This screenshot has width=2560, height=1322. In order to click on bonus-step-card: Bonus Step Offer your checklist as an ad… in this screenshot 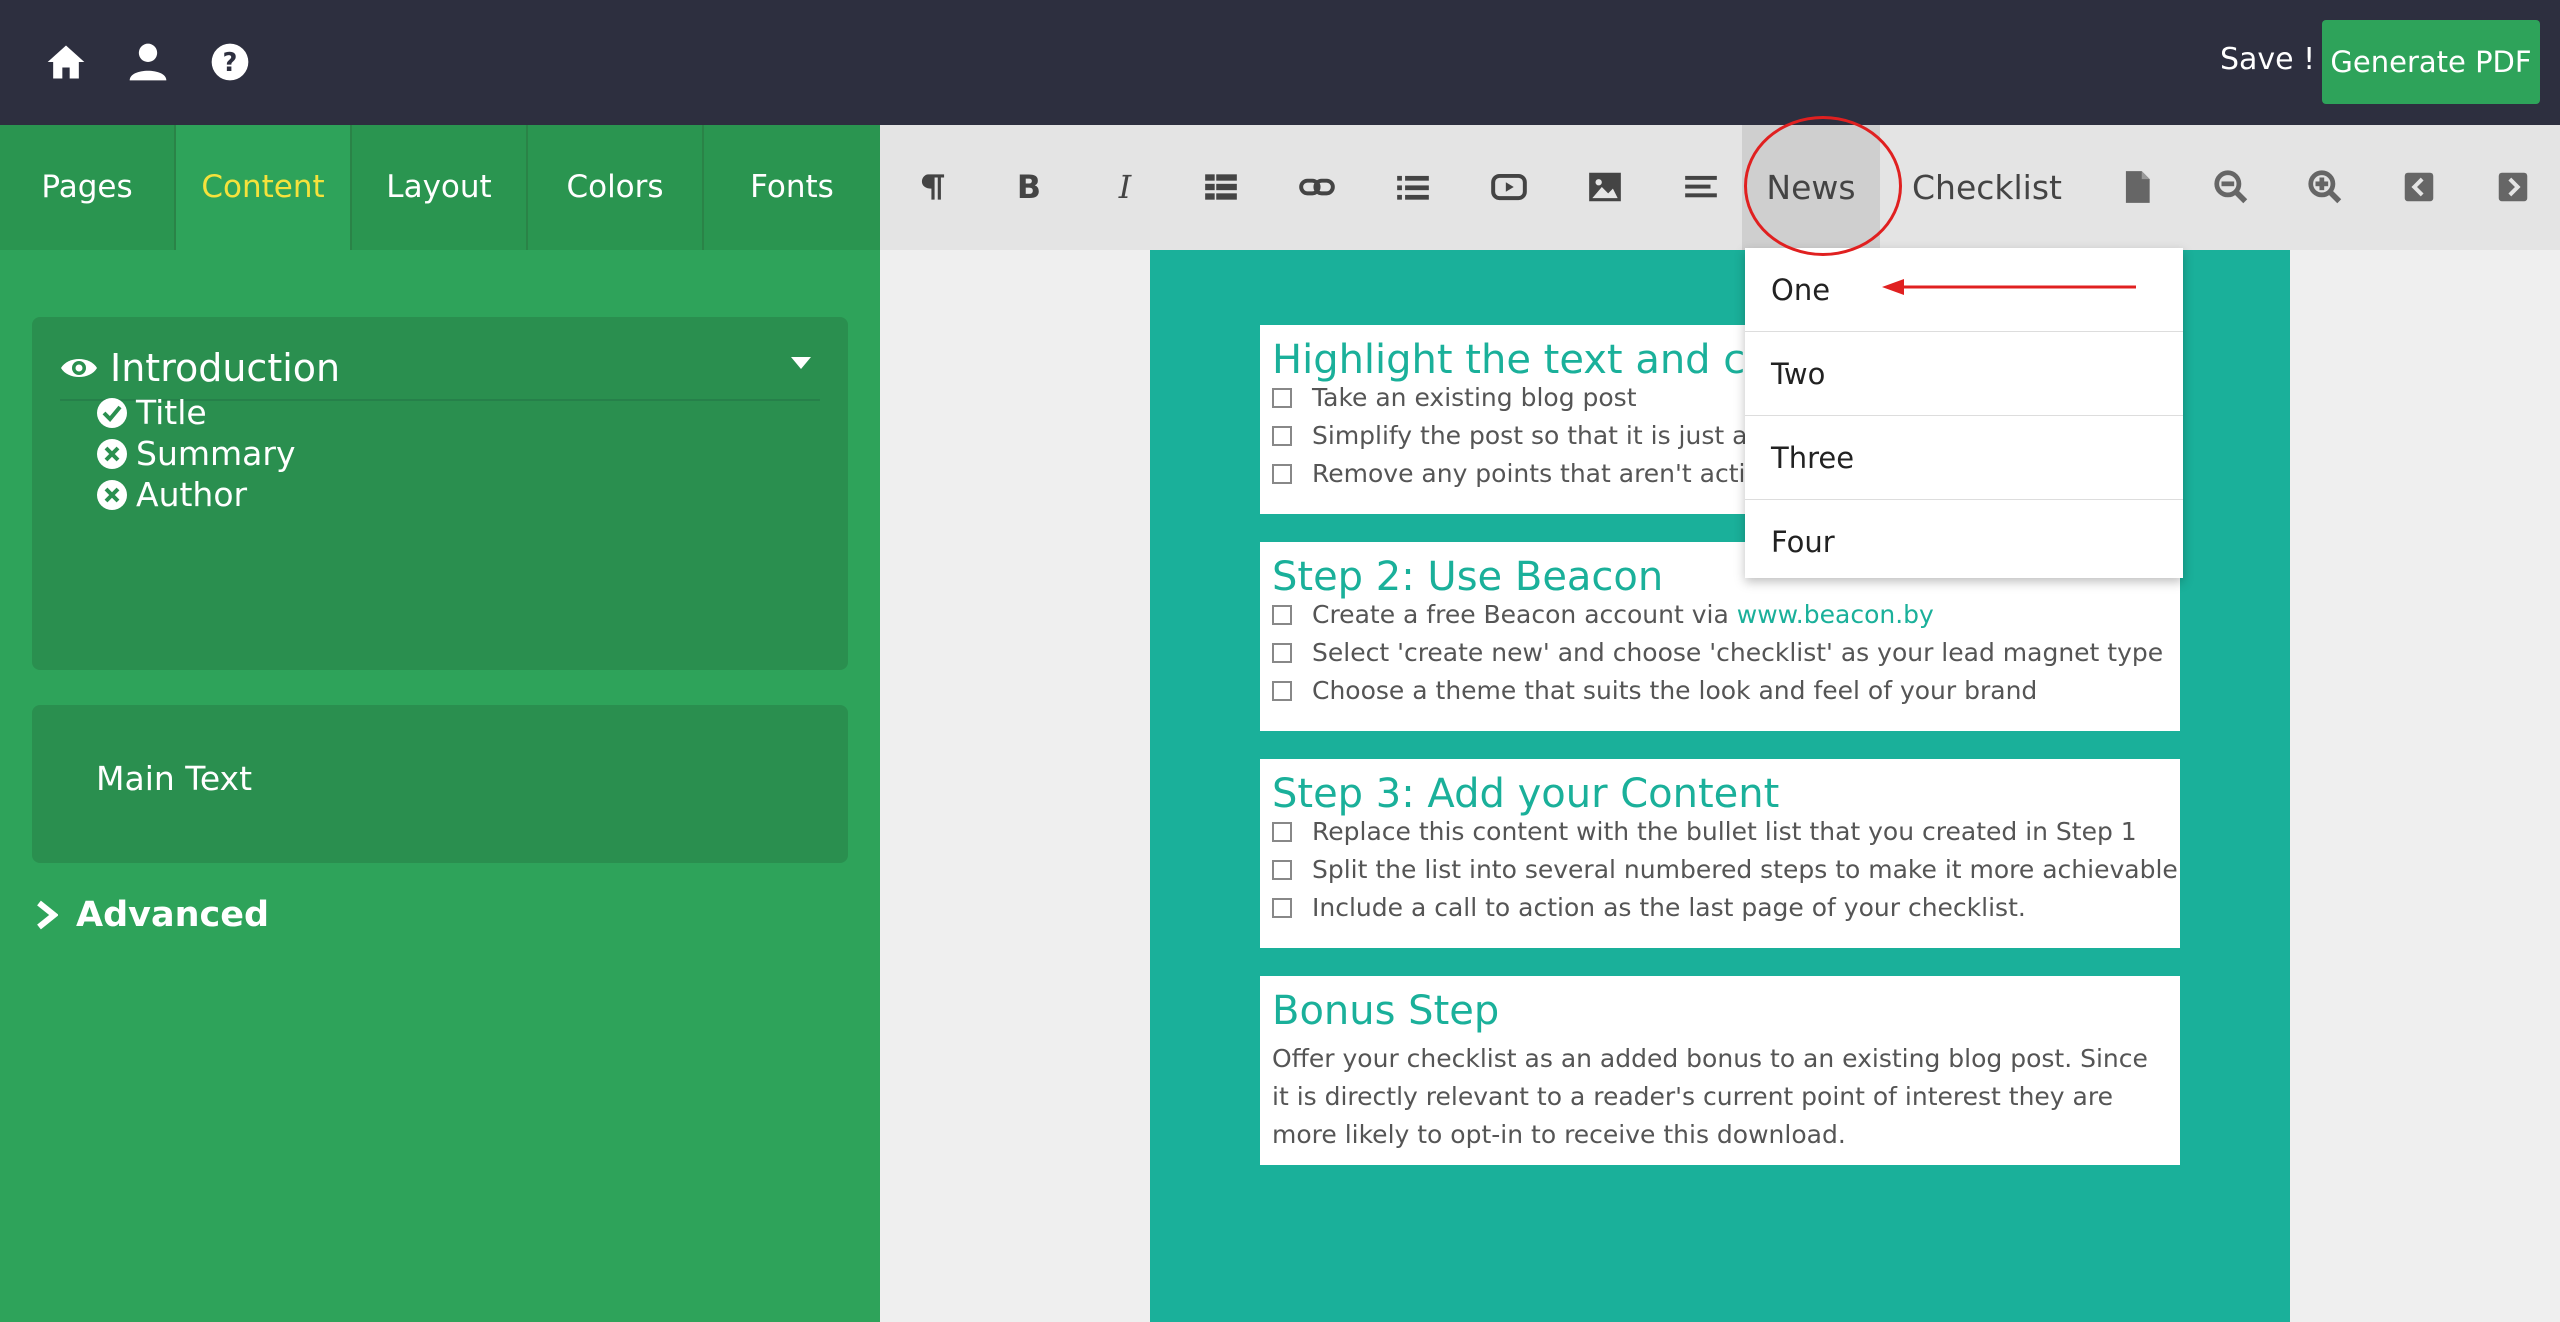, I will do `click(1720, 1070)`.